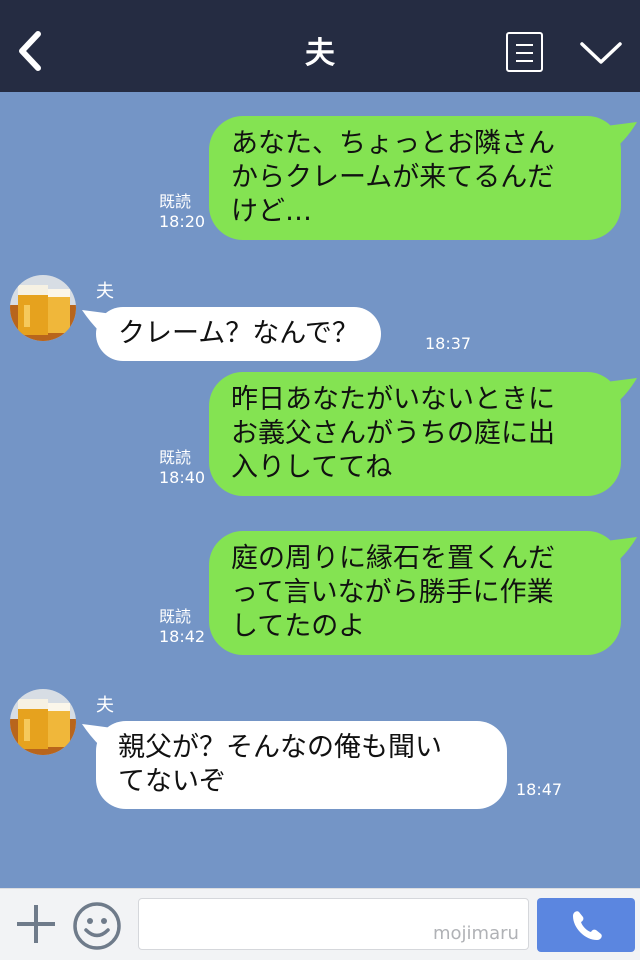 The width and height of the screenshot is (640, 960). What do you see at coordinates (476, 933) in the screenshot?
I see `watermark: mojimaru` at bounding box center [476, 933].